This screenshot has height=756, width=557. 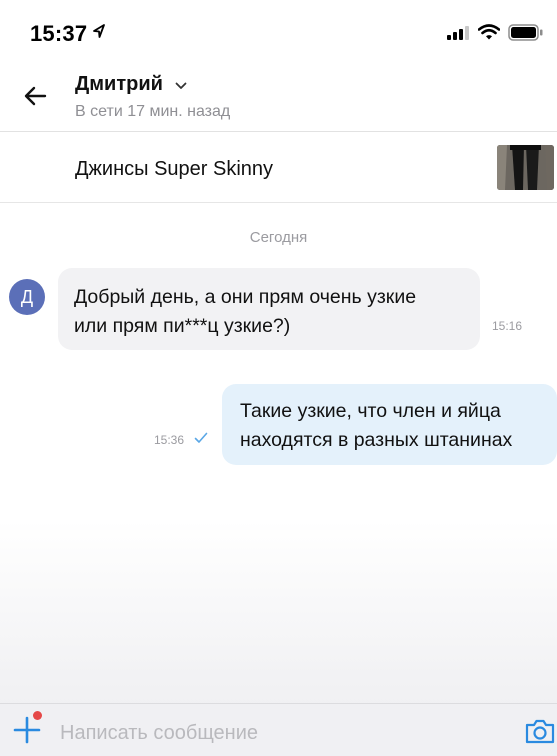 I want to click on read-check-icon, so click(x=201, y=437).